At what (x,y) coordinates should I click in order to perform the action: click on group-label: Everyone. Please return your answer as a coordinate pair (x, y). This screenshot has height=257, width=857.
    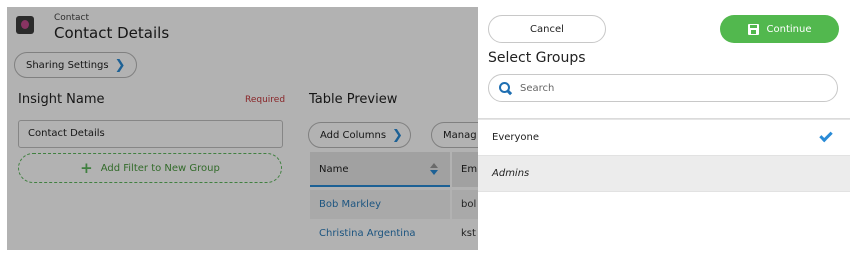
    Looking at the image, I should click on (516, 137).